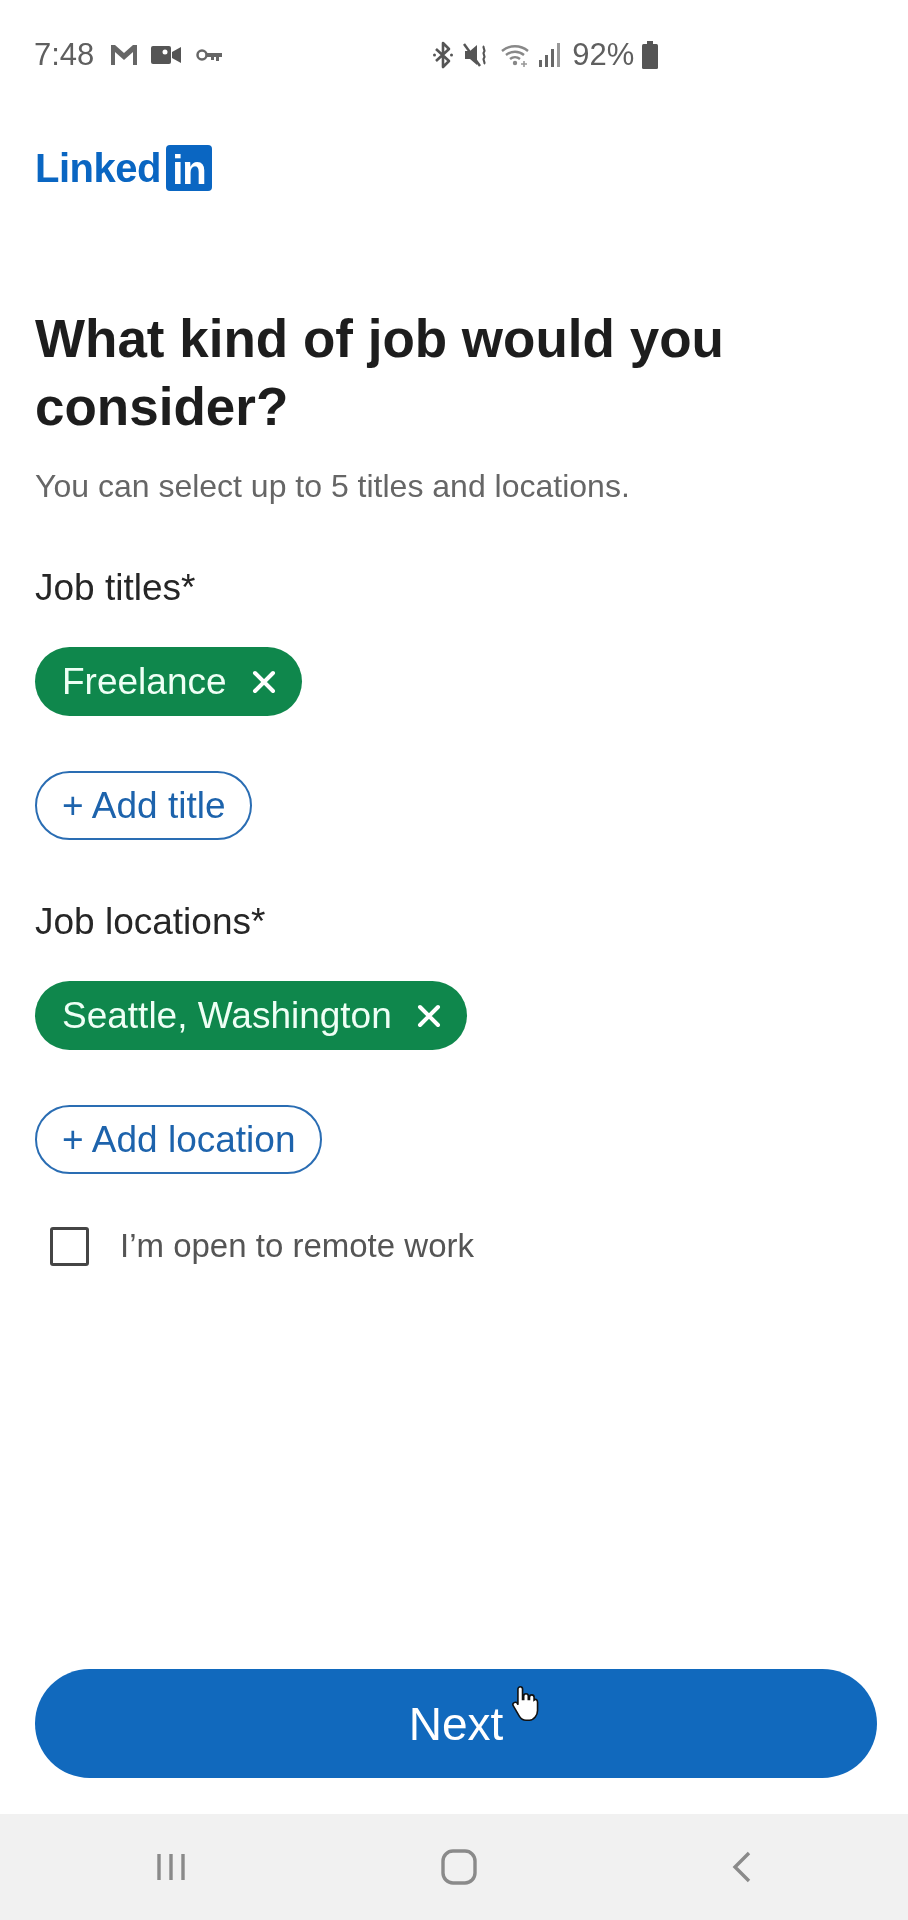  I want to click on checkbox, so click(69, 1246).